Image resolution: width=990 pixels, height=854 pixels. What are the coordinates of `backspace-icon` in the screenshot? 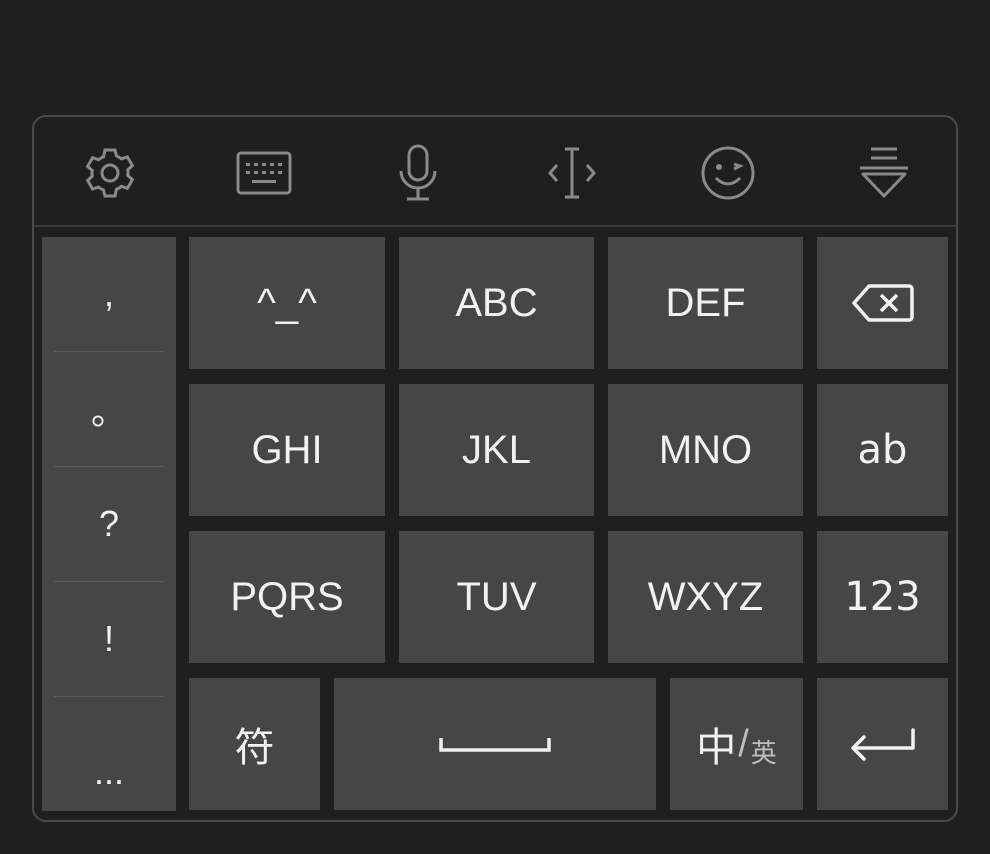 It's located at (882, 303).